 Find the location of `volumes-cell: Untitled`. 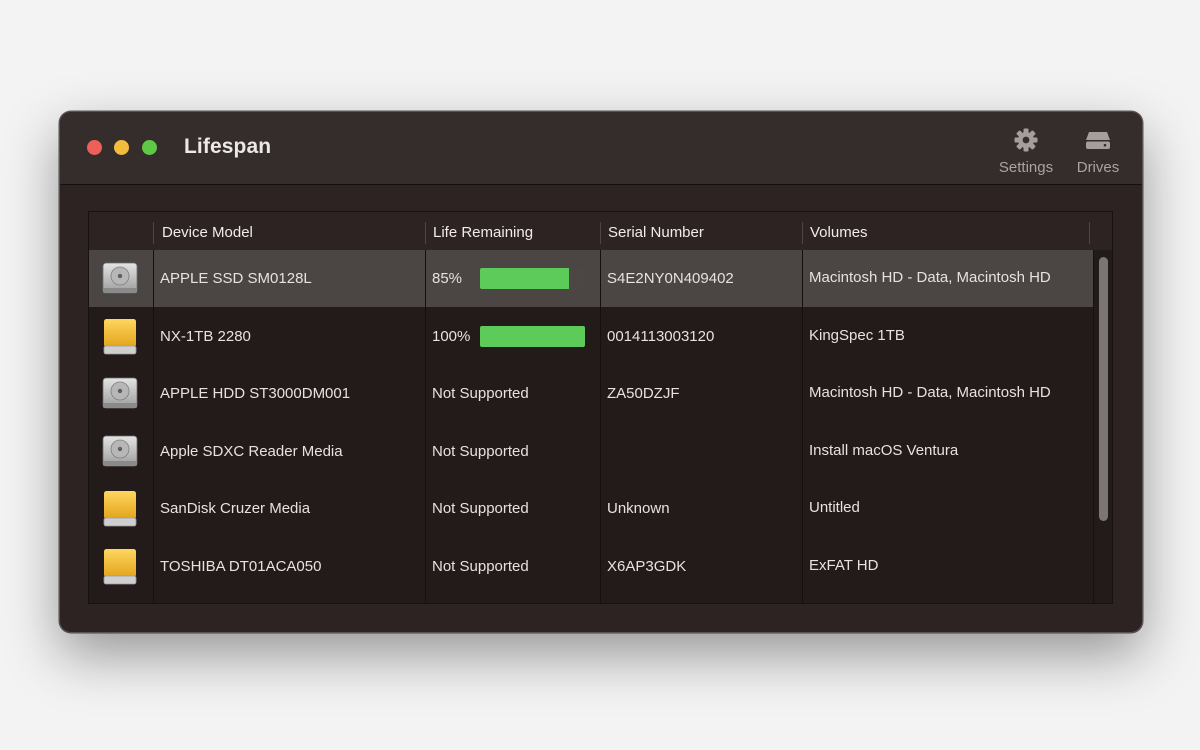

volumes-cell: Untitled is located at coordinates (834, 507).